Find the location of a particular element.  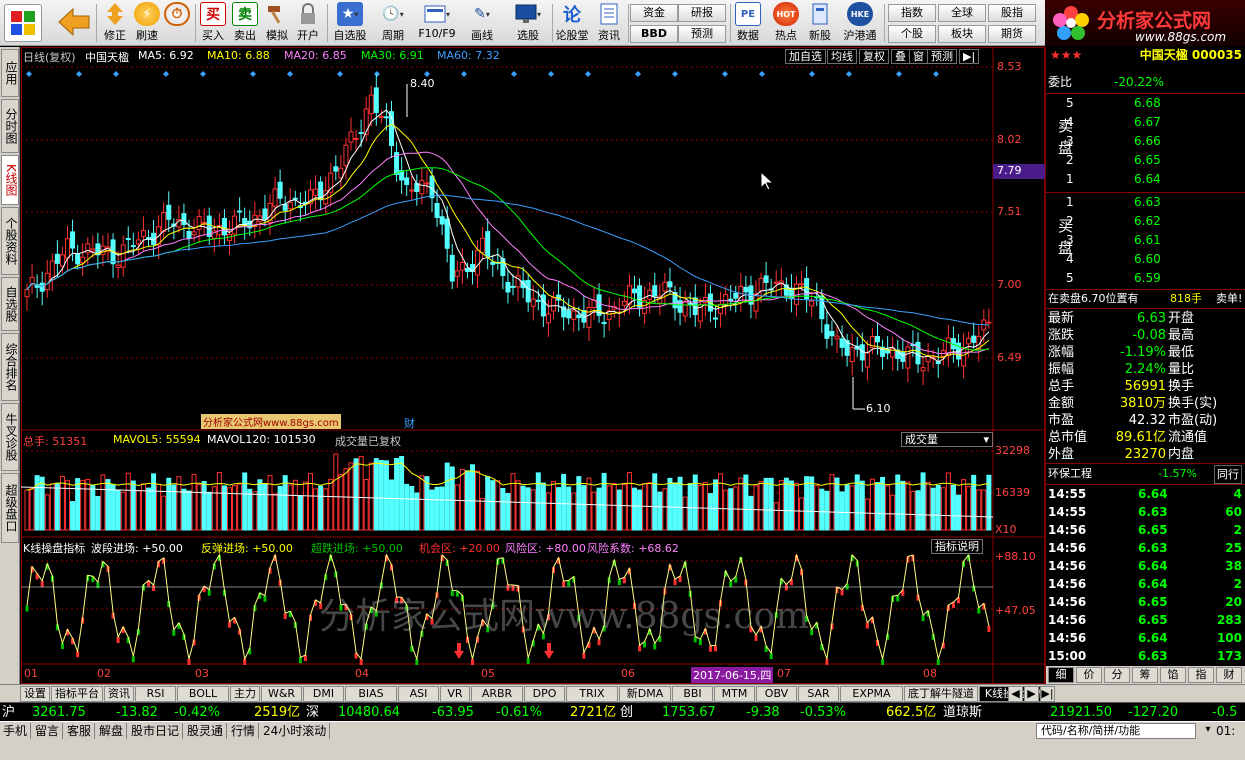

indicator-tab: DMI is located at coordinates (323, 694).